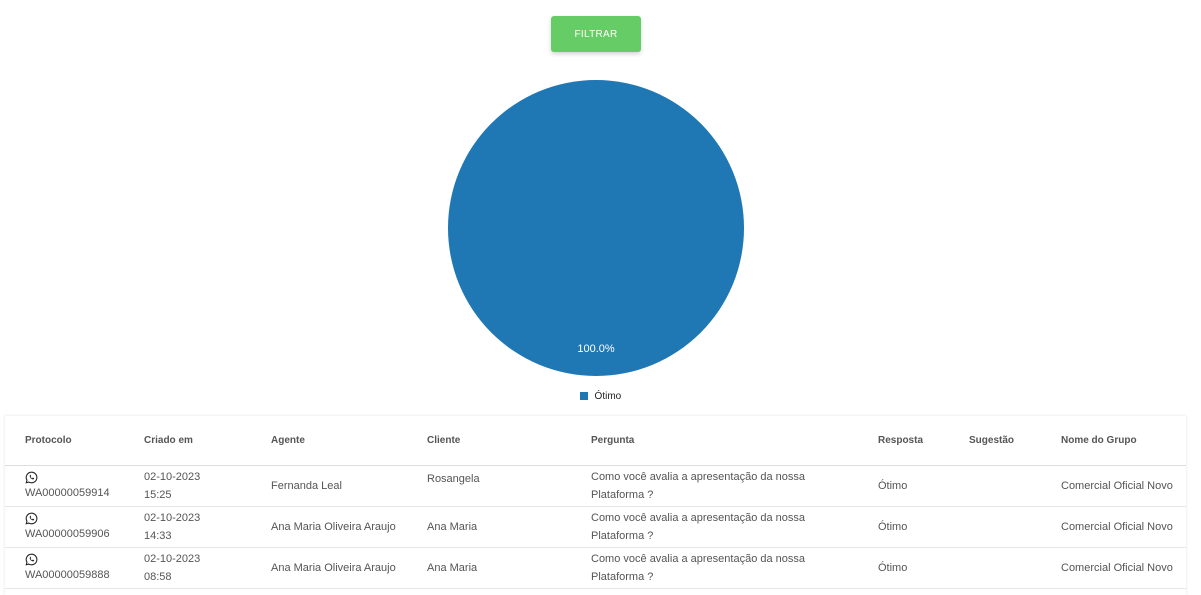 Image resolution: width=1201 pixels, height=595 pixels. What do you see at coordinates (714, 441) in the screenshot?
I see `col-header-pergunta: Pergunta` at bounding box center [714, 441].